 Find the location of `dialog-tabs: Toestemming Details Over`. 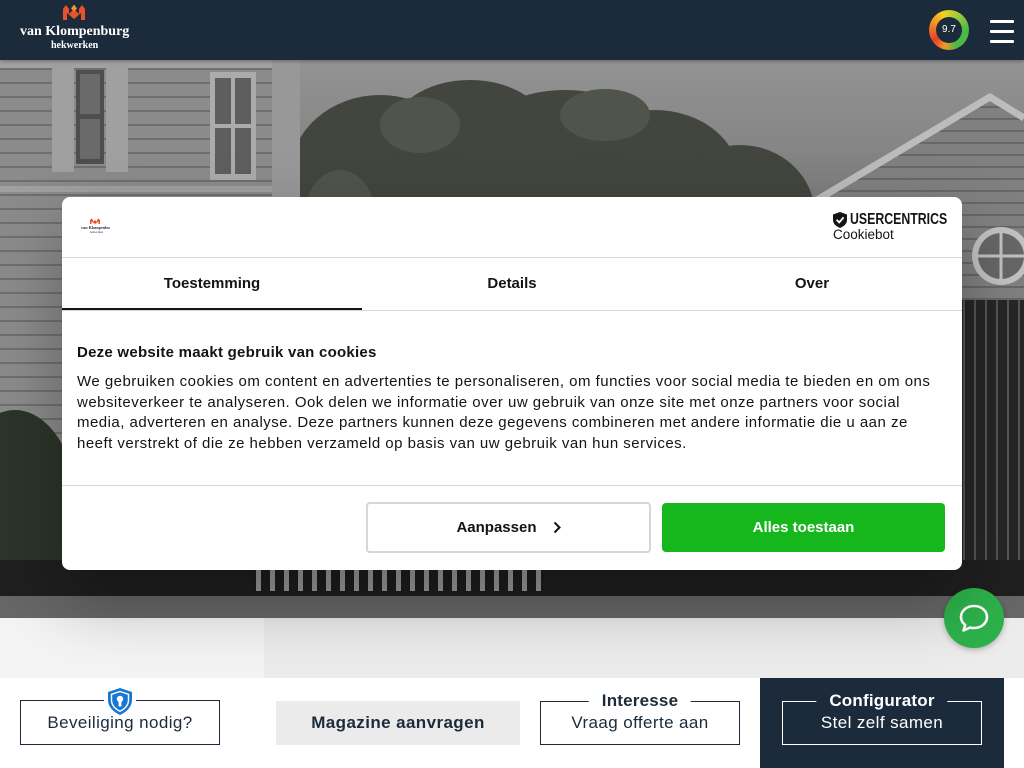

dialog-tabs: Toestemming Details Over is located at coordinates (512, 284).